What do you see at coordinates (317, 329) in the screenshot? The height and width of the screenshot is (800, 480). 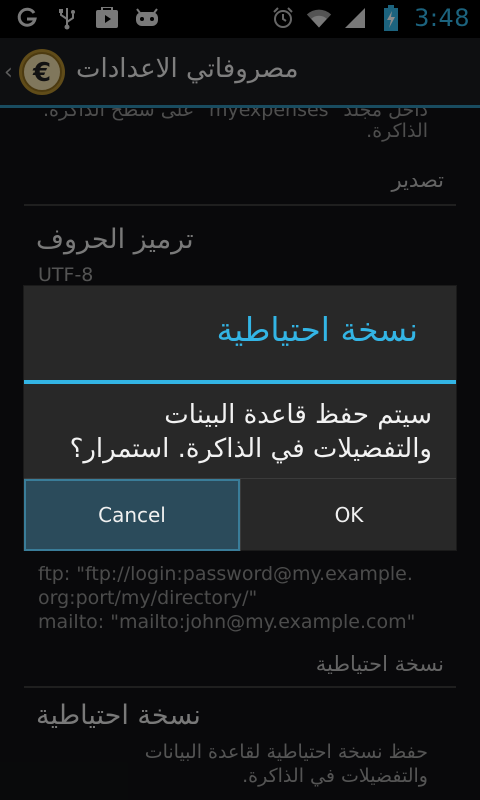 I see `dialog-title-text: نسخة احتياطية` at bounding box center [317, 329].